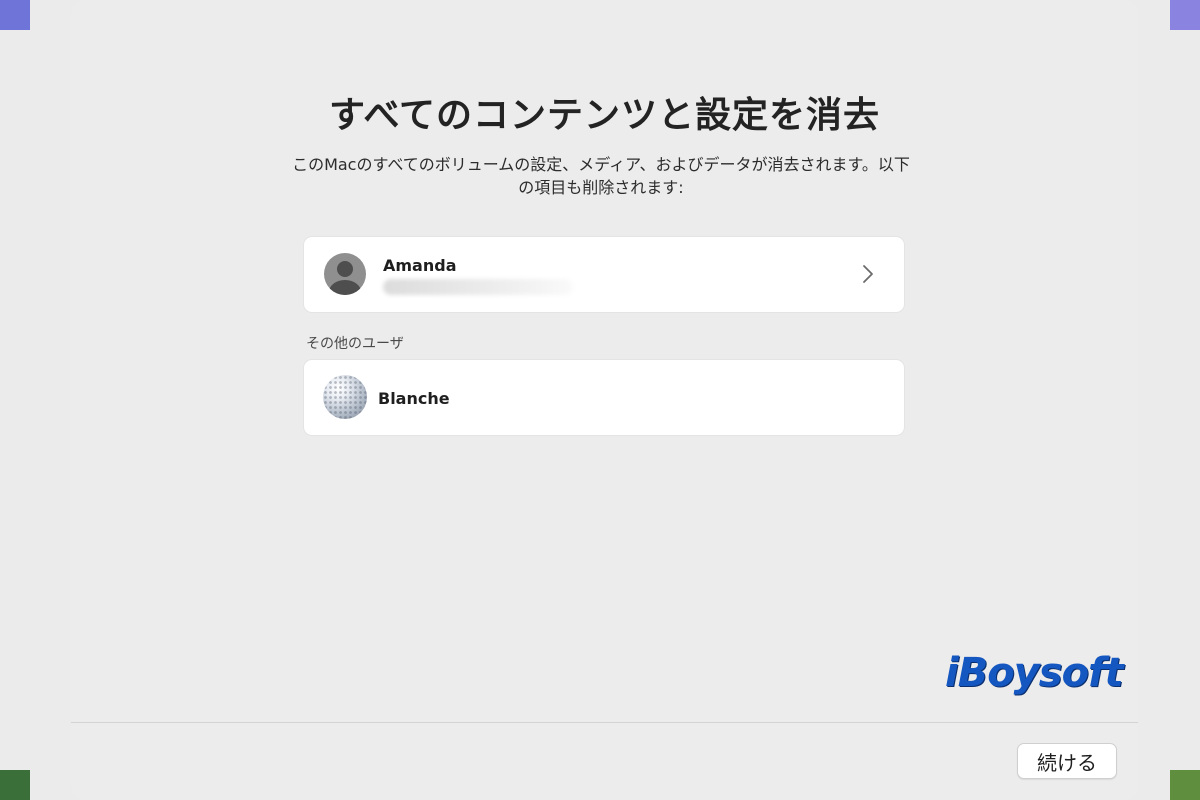 This screenshot has width=1200, height=800. I want to click on other-user-row: Blanche, so click(604, 397).